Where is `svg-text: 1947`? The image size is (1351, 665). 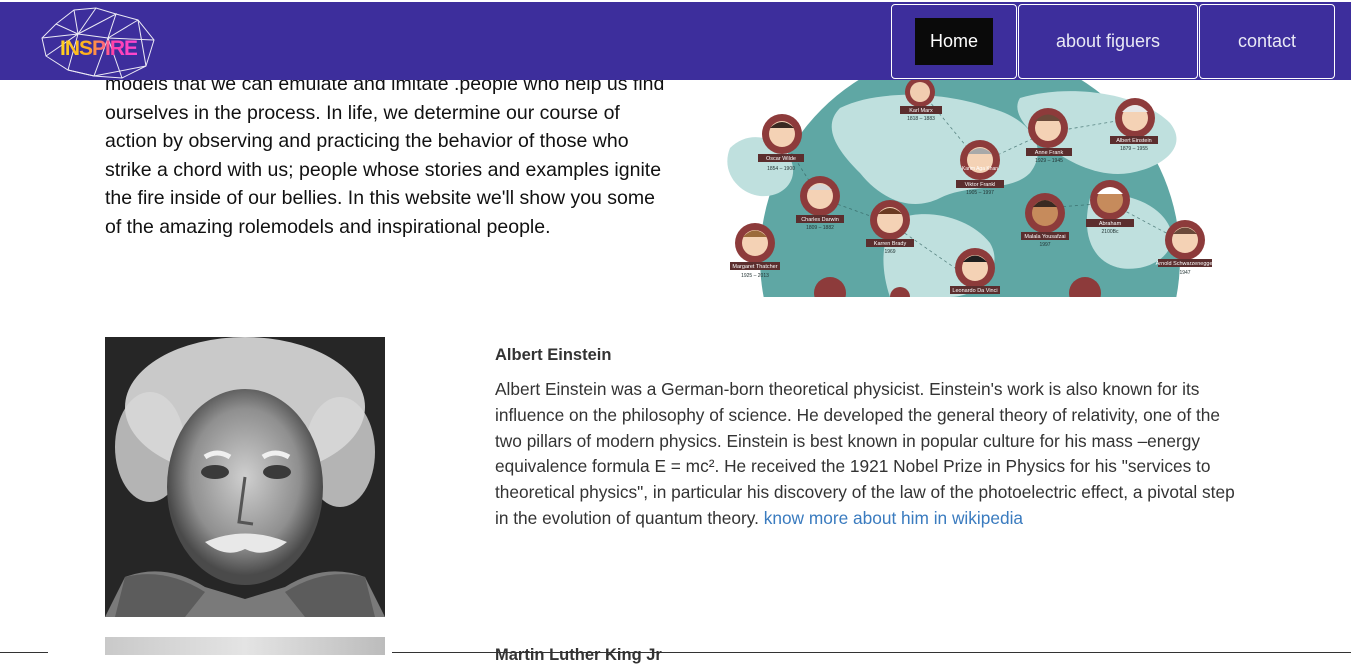 svg-text: 1947 is located at coordinates (1184, 273).